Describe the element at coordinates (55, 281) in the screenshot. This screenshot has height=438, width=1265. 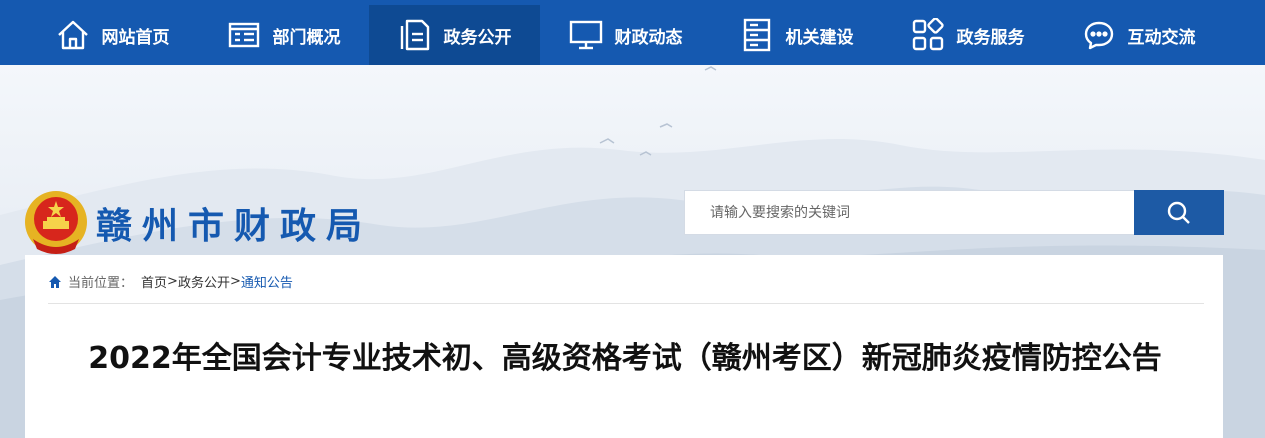
I see `home-small-icon` at that location.